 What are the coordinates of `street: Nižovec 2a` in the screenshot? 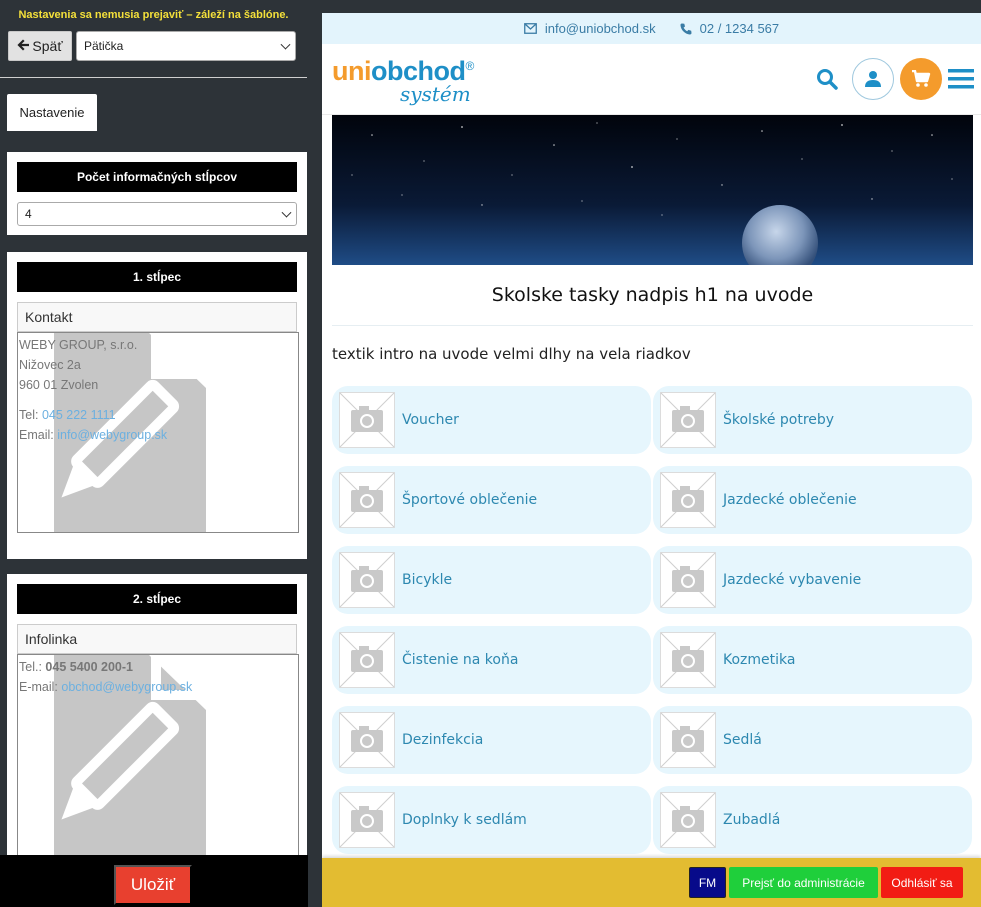 It's located at (50, 365).